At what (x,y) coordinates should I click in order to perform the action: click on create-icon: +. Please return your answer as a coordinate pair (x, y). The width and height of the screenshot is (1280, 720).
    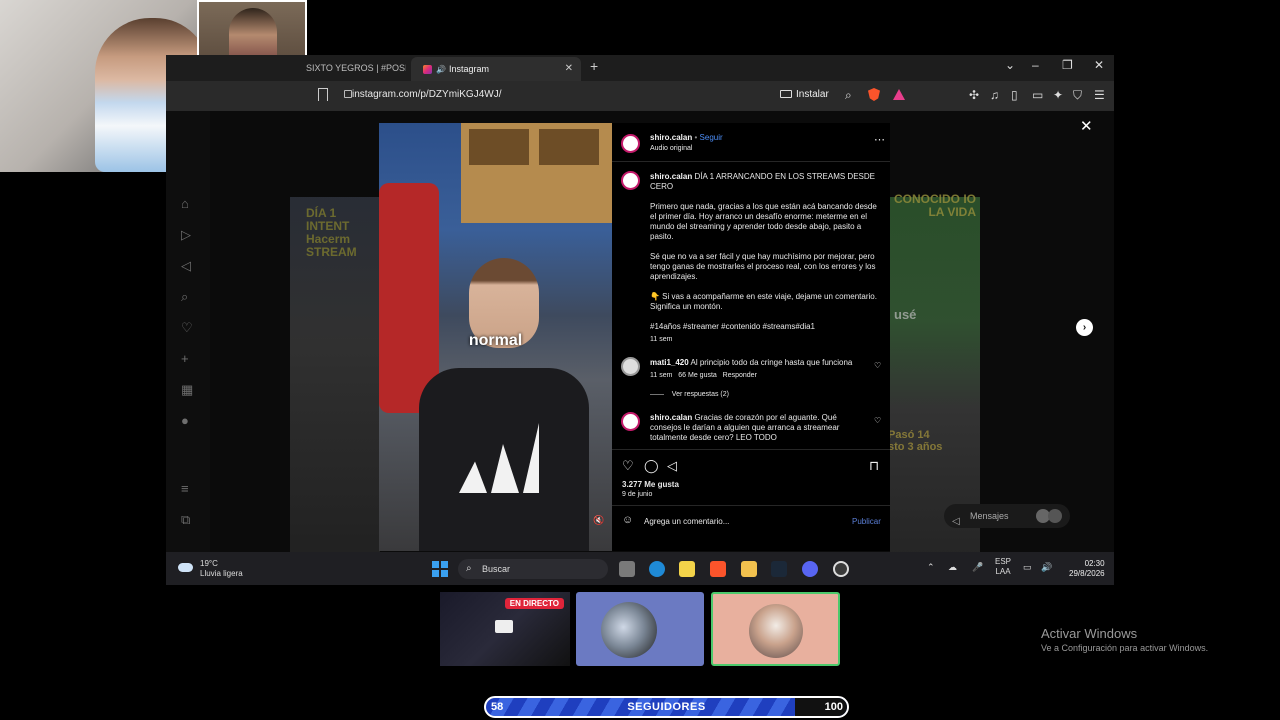
    Looking at the image, I should click on (185, 358).